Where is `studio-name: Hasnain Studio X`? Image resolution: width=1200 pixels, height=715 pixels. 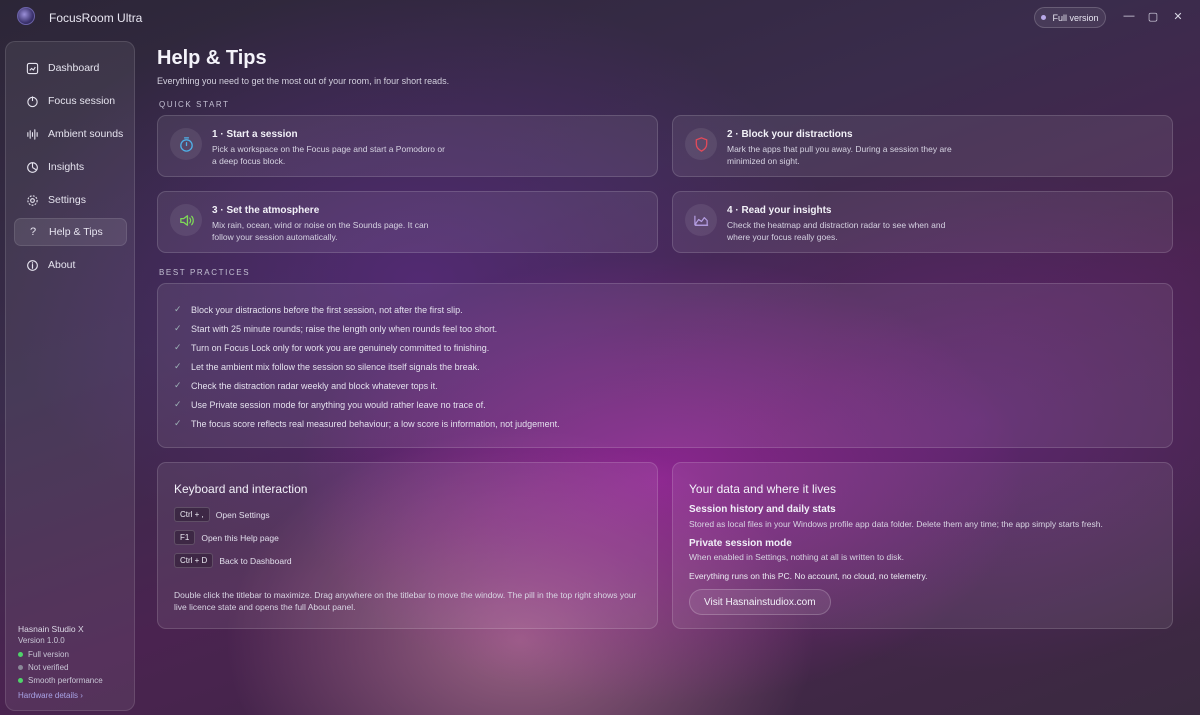
studio-name: Hasnain Studio X is located at coordinates (51, 629).